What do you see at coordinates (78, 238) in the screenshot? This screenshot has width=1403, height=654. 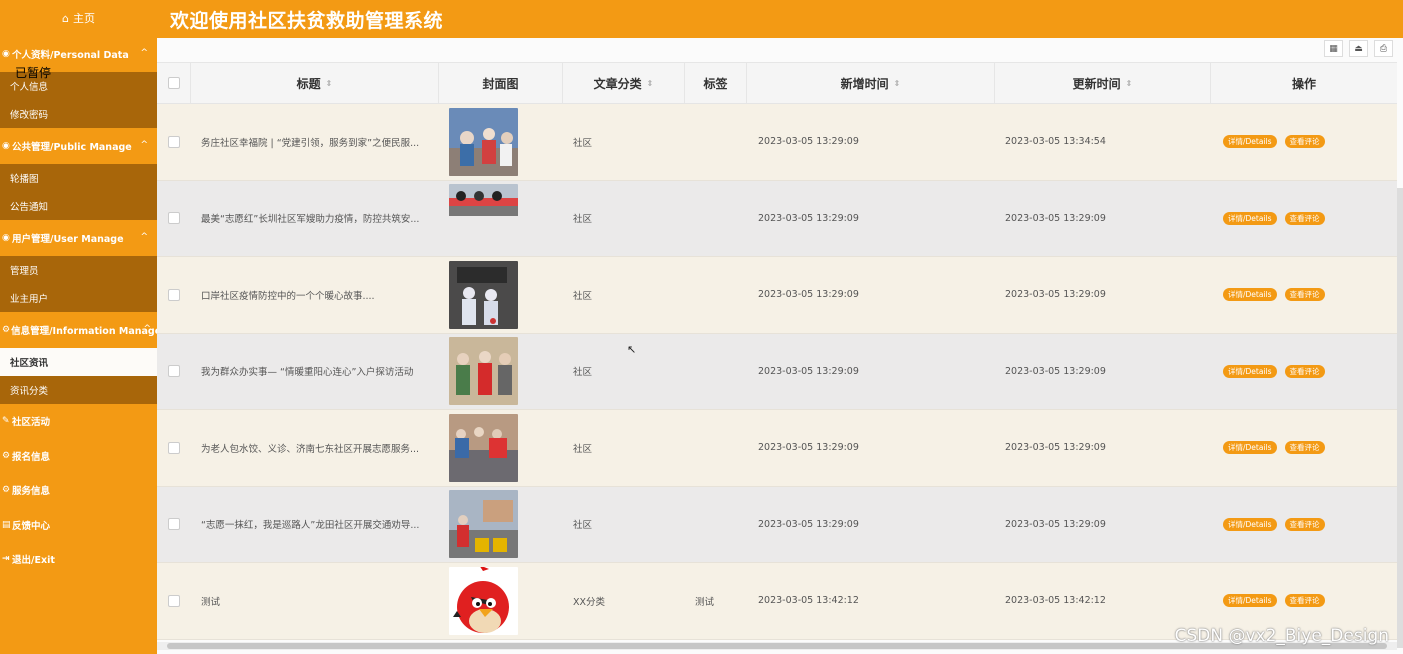 I see `menu-group-users: ◉ 用户管理/User Manage ^` at bounding box center [78, 238].